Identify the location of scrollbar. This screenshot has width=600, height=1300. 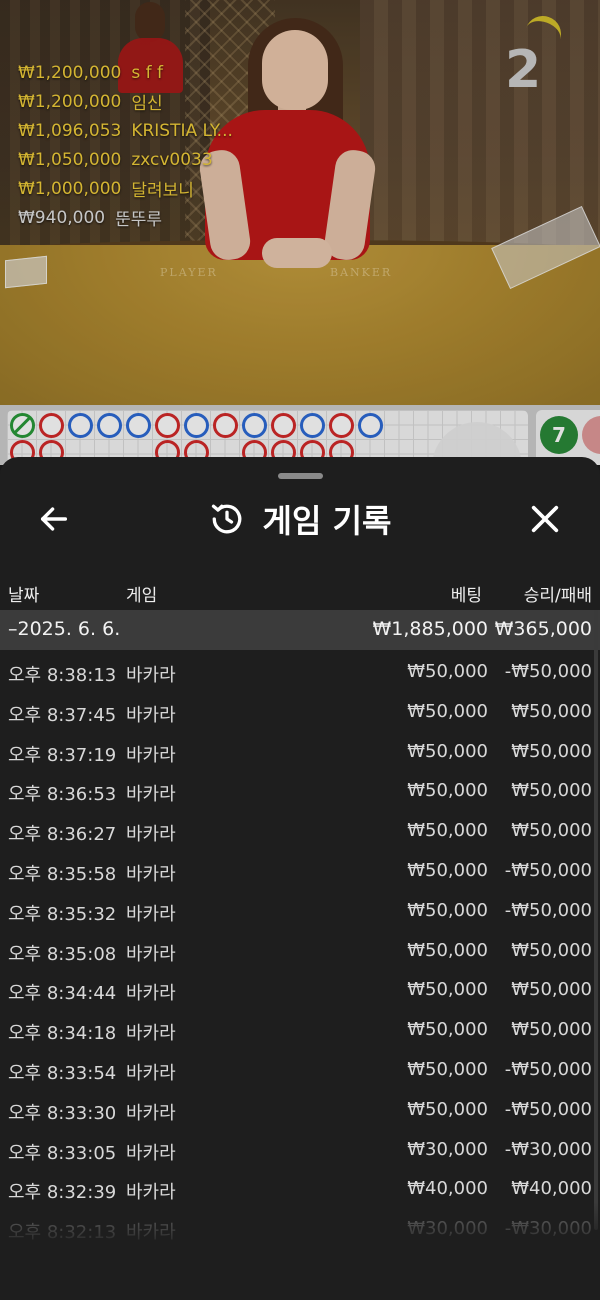
(596, 920).